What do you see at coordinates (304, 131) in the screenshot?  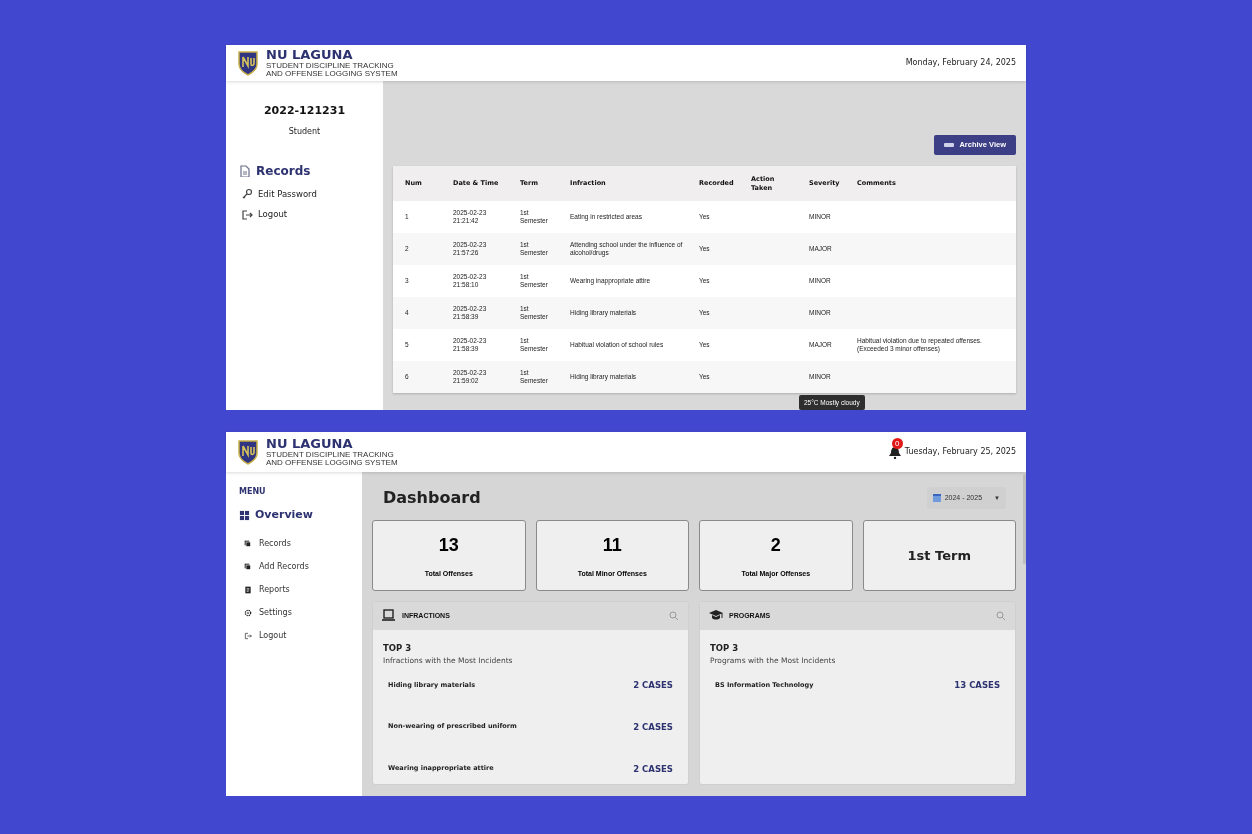 I see `role-label: Student` at bounding box center [304, 131].